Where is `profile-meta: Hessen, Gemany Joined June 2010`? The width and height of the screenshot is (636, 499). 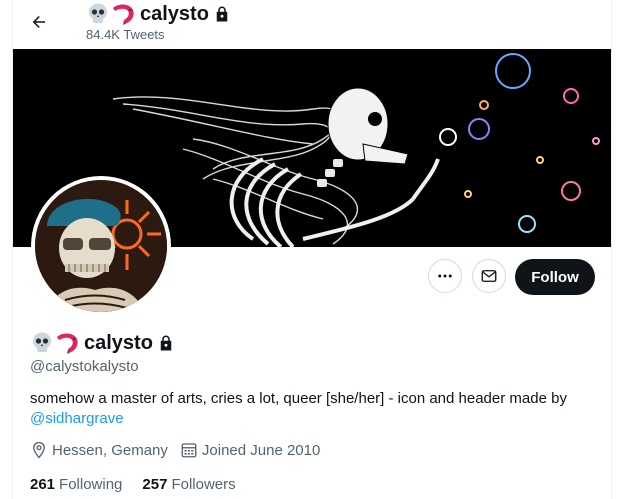 profile-meta: Hessen, Gemany Joined June 2010 is located at coordinates (181, 450).